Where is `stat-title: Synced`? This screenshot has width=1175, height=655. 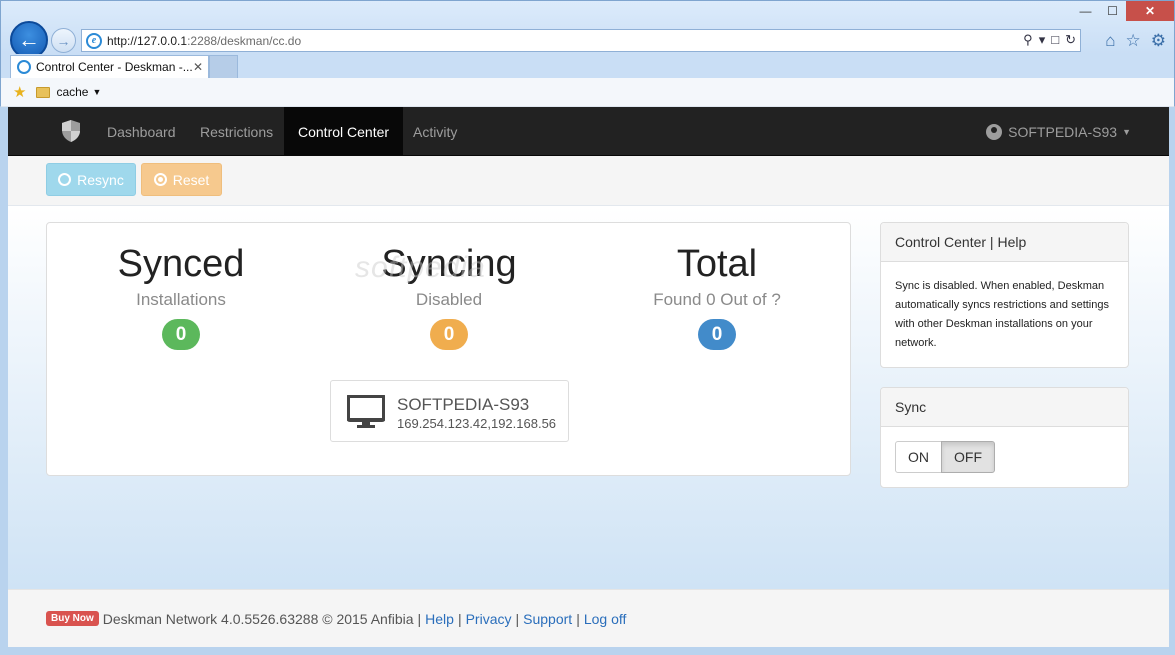 stat-title: Synced is located at coordinates (181, 264).